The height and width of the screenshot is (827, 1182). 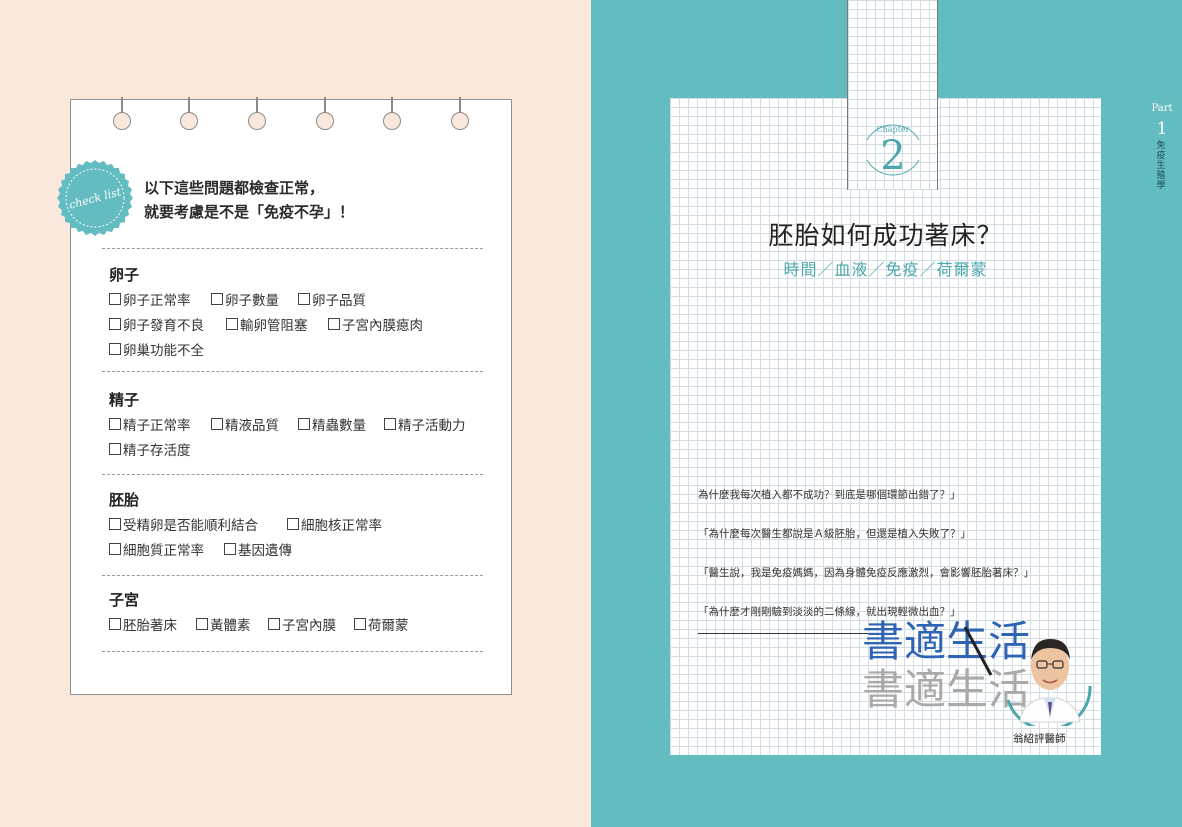 I want to click on item-label: 荷爾蒙, so click(x=388, y=626).